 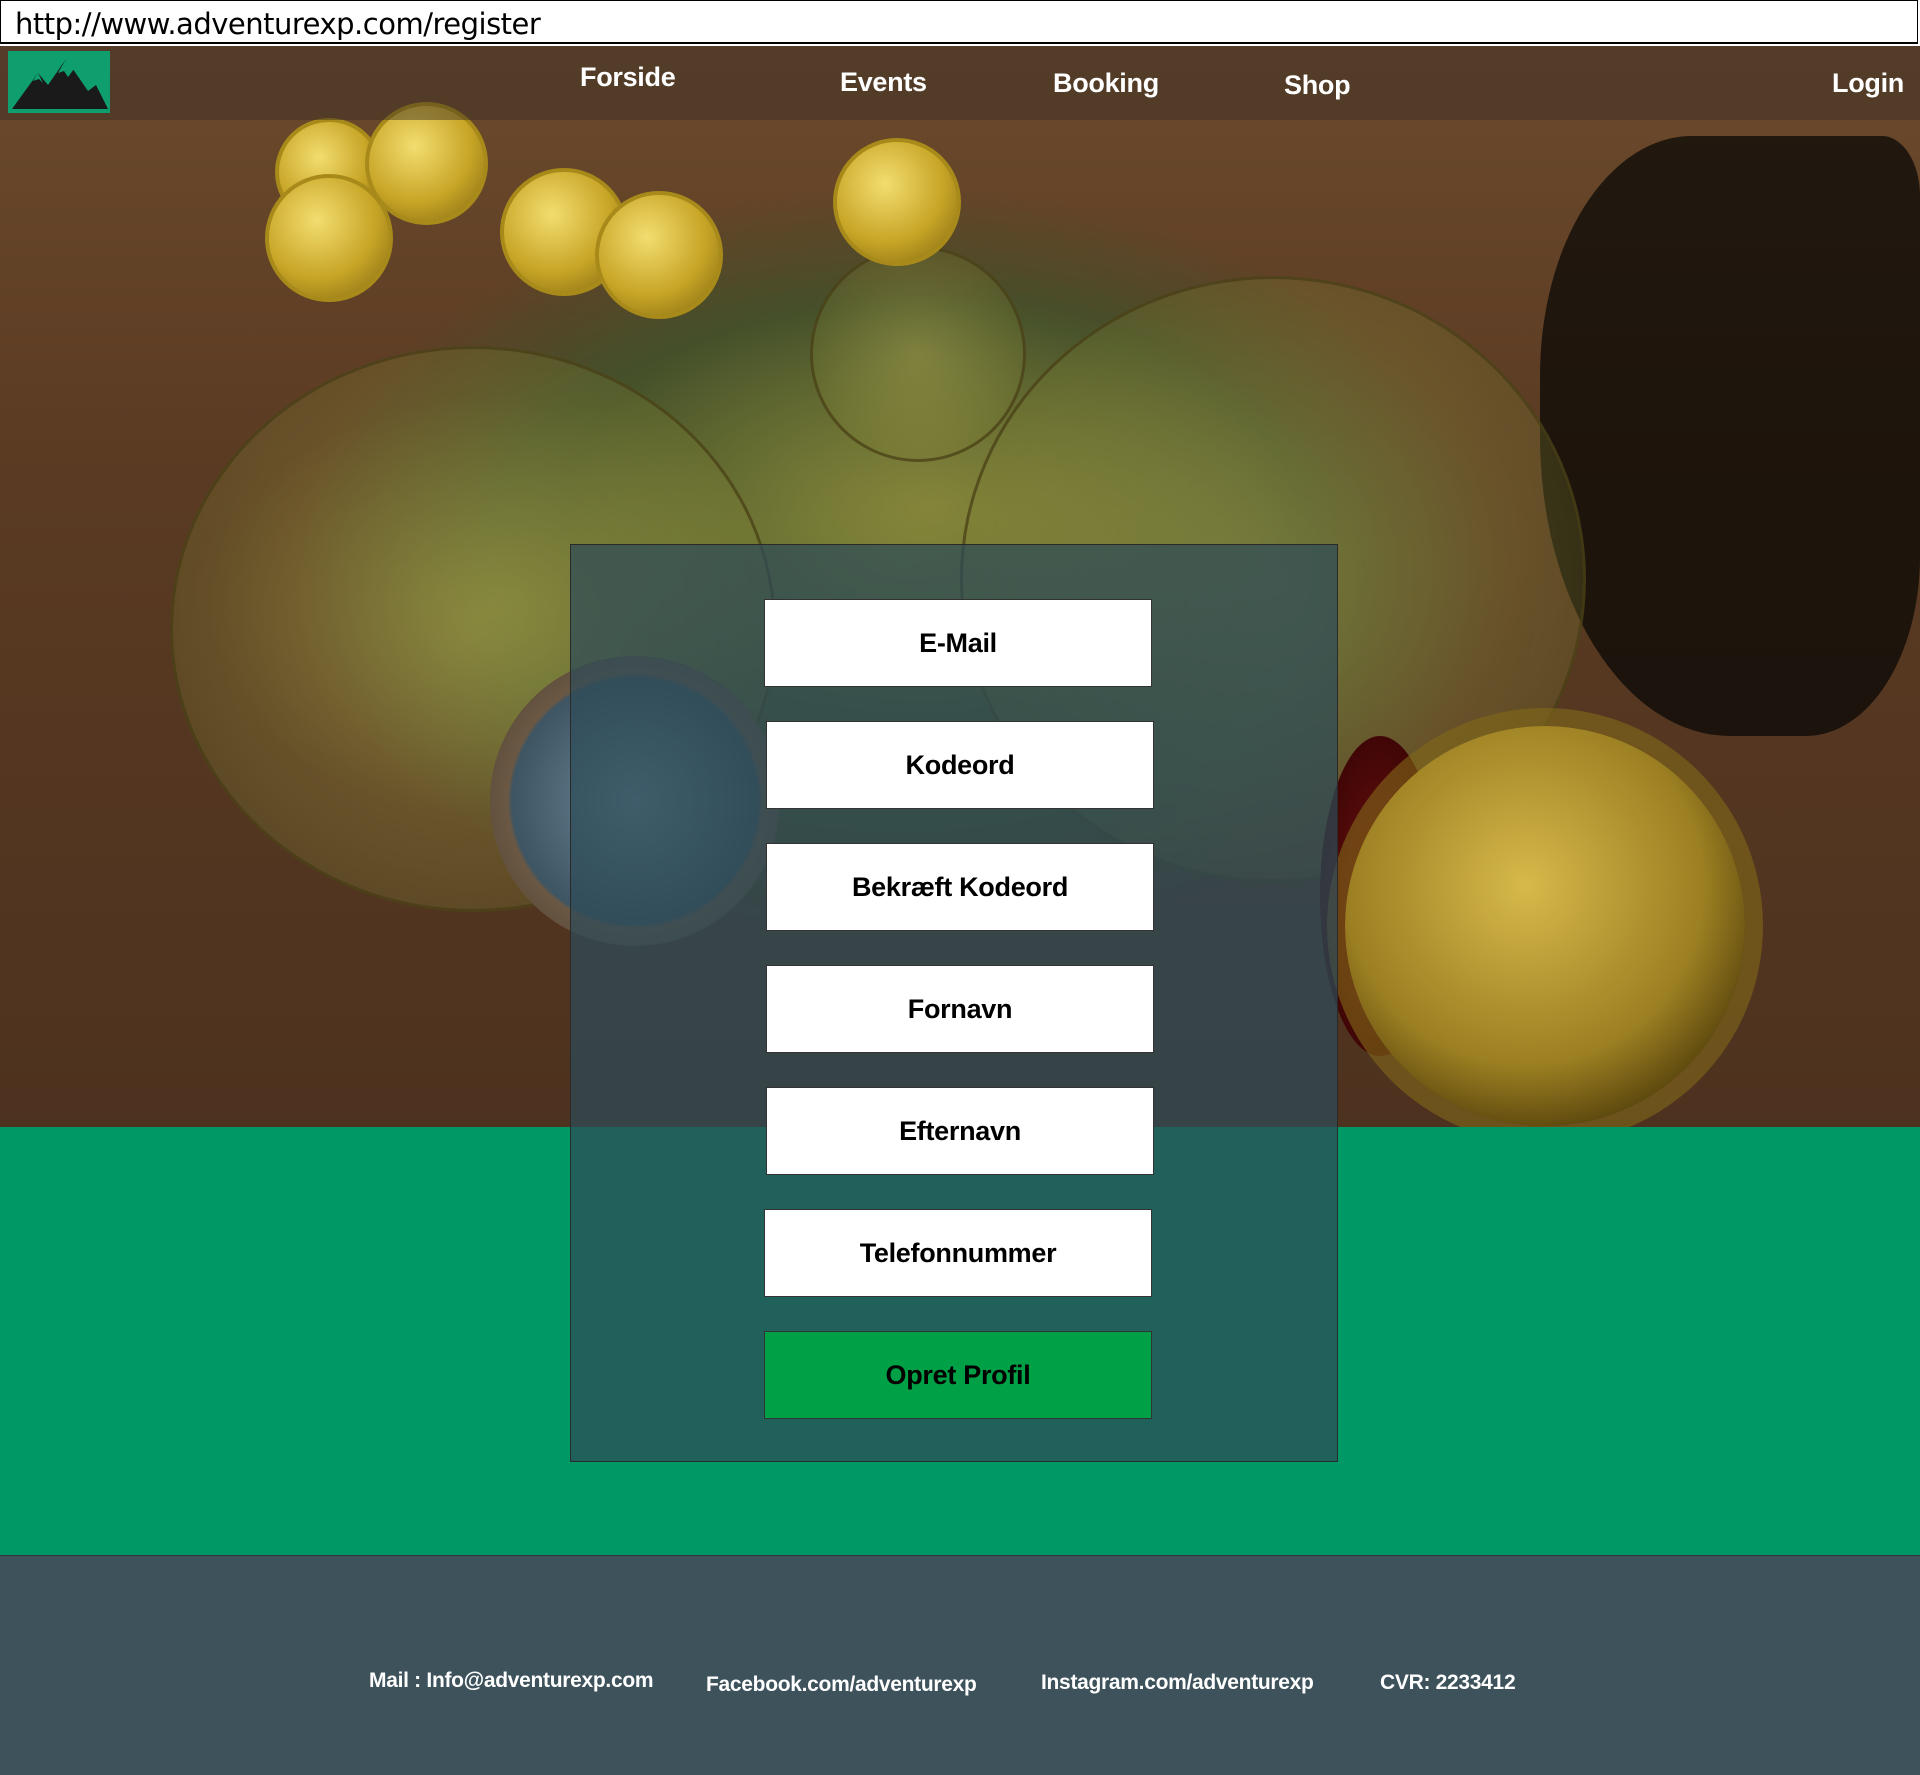 I want to click on footer-mail: Mail : Info@adventurexp.com, so click(x=511, y=1681).